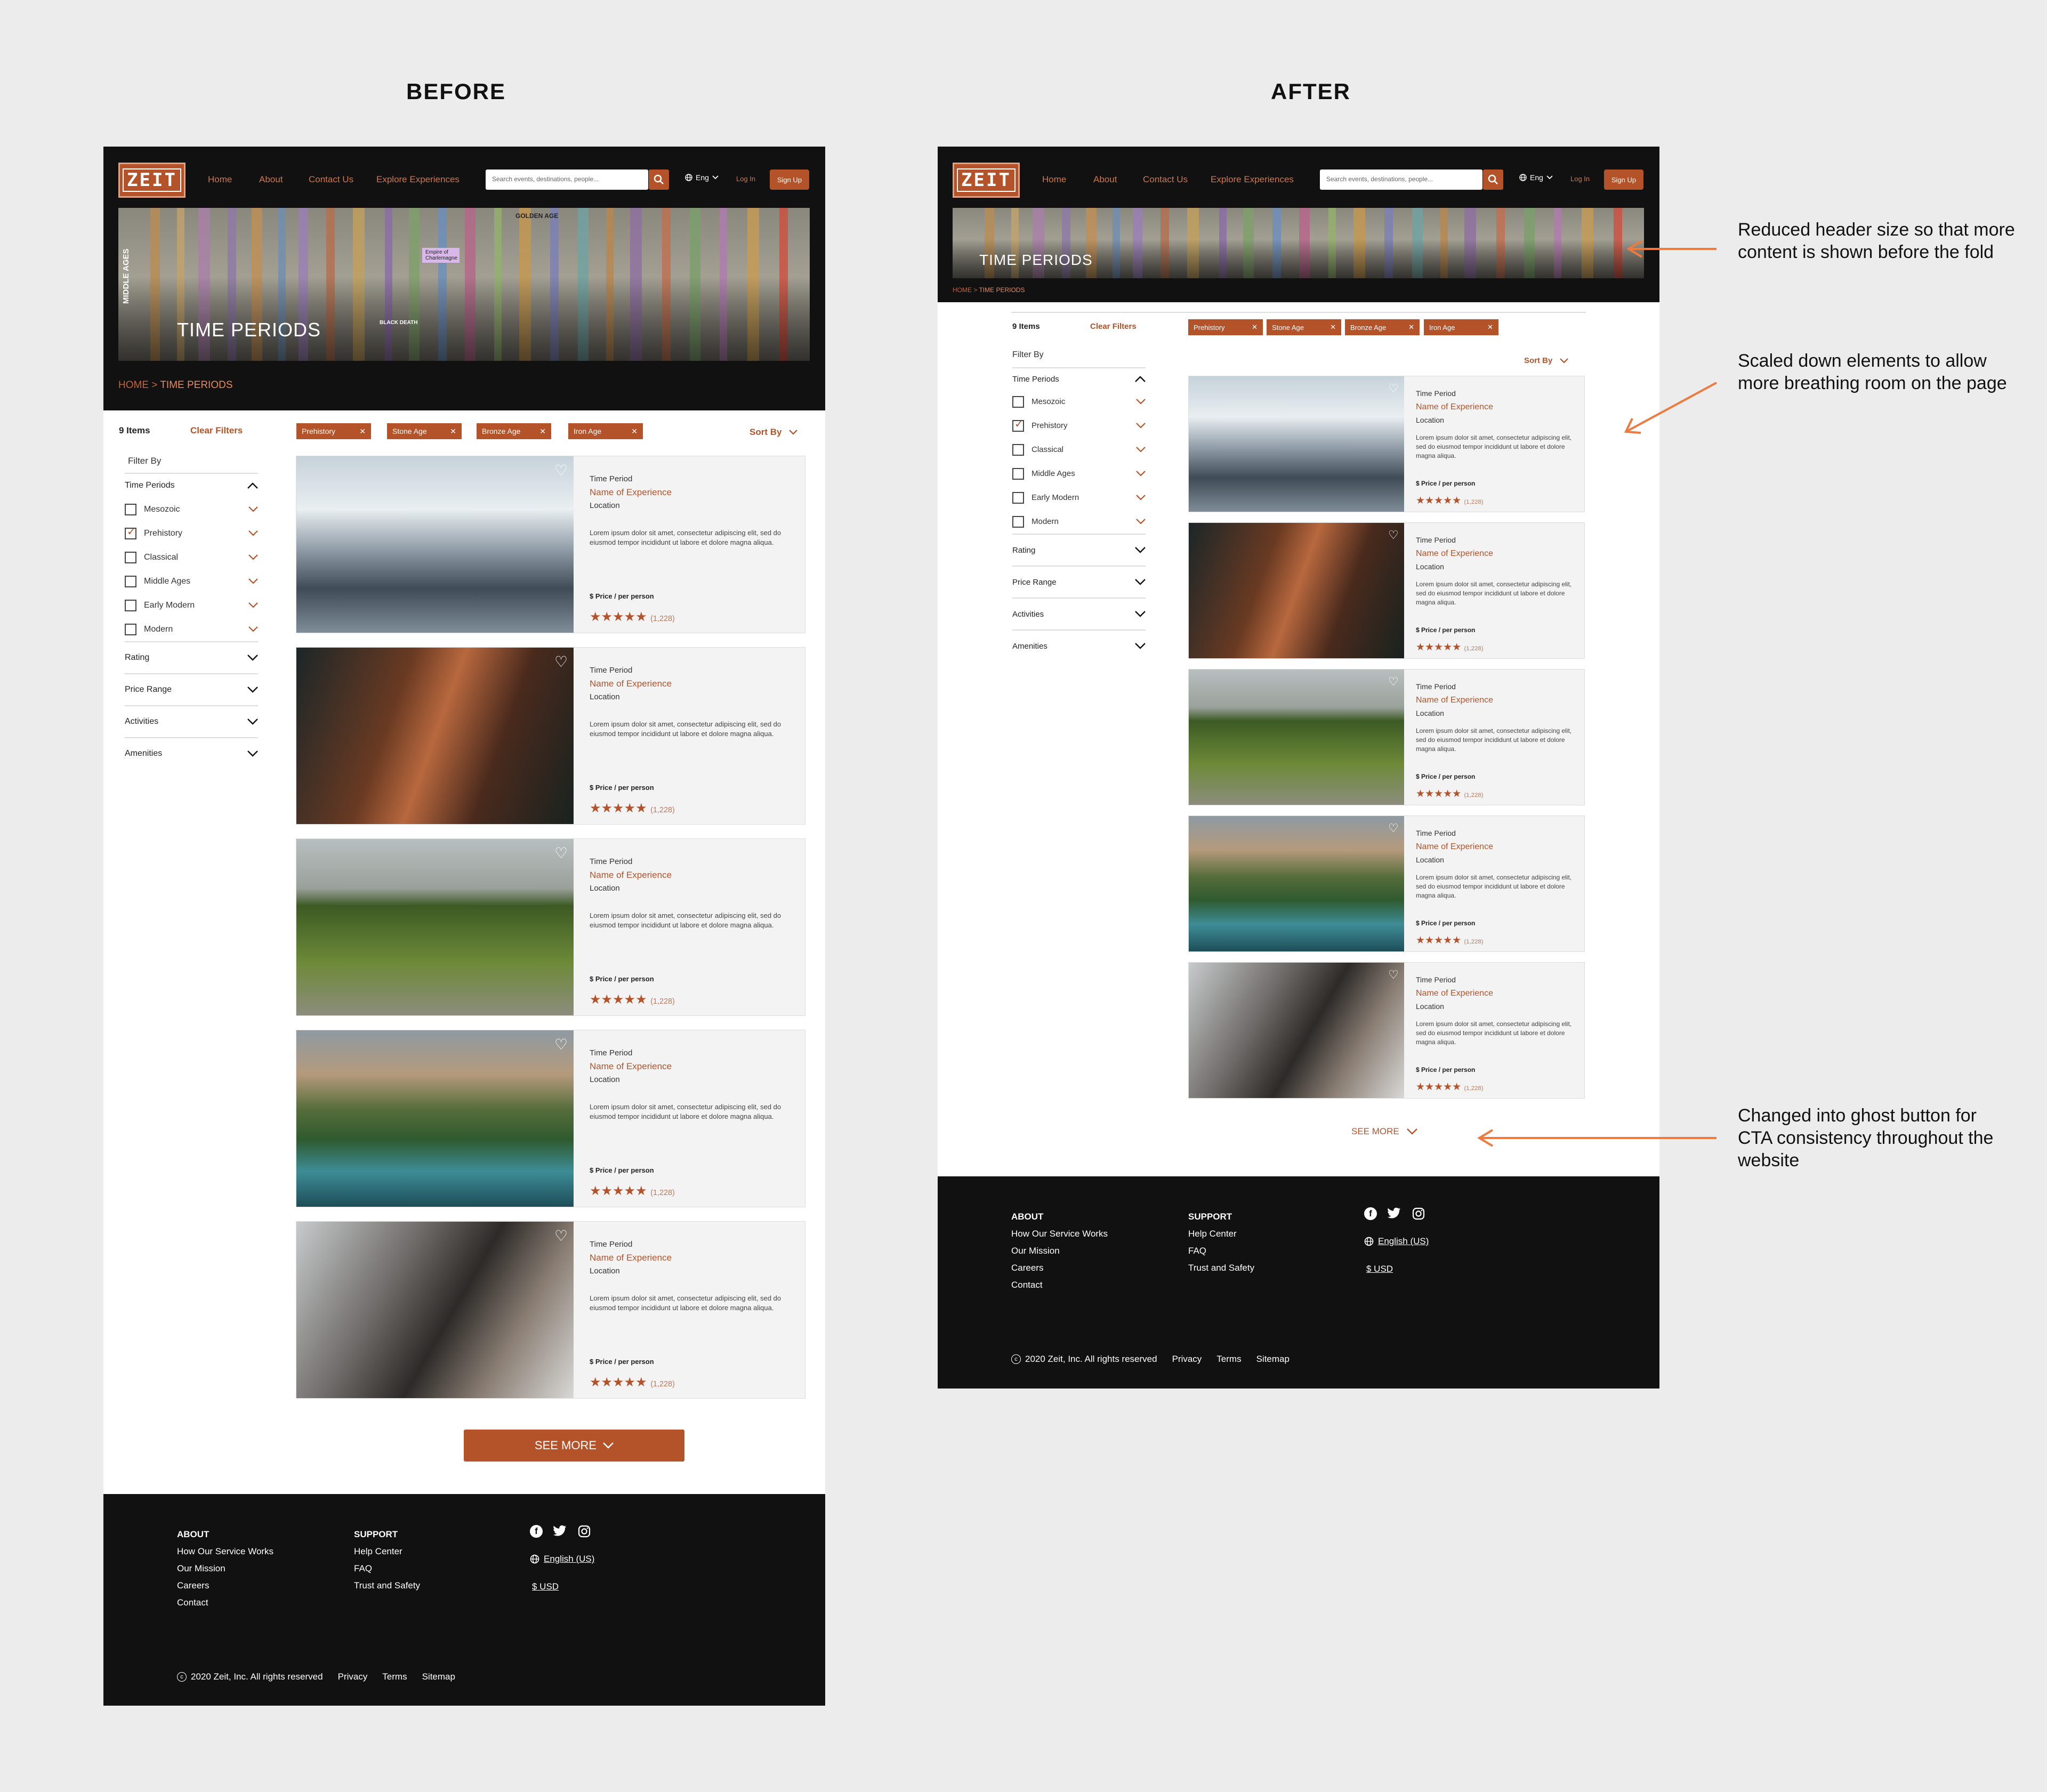 The image size is (2047, 1792). Describe the element at coordinates (1394, 1213) in the screenshot. I see `twitter-icon` at that location.